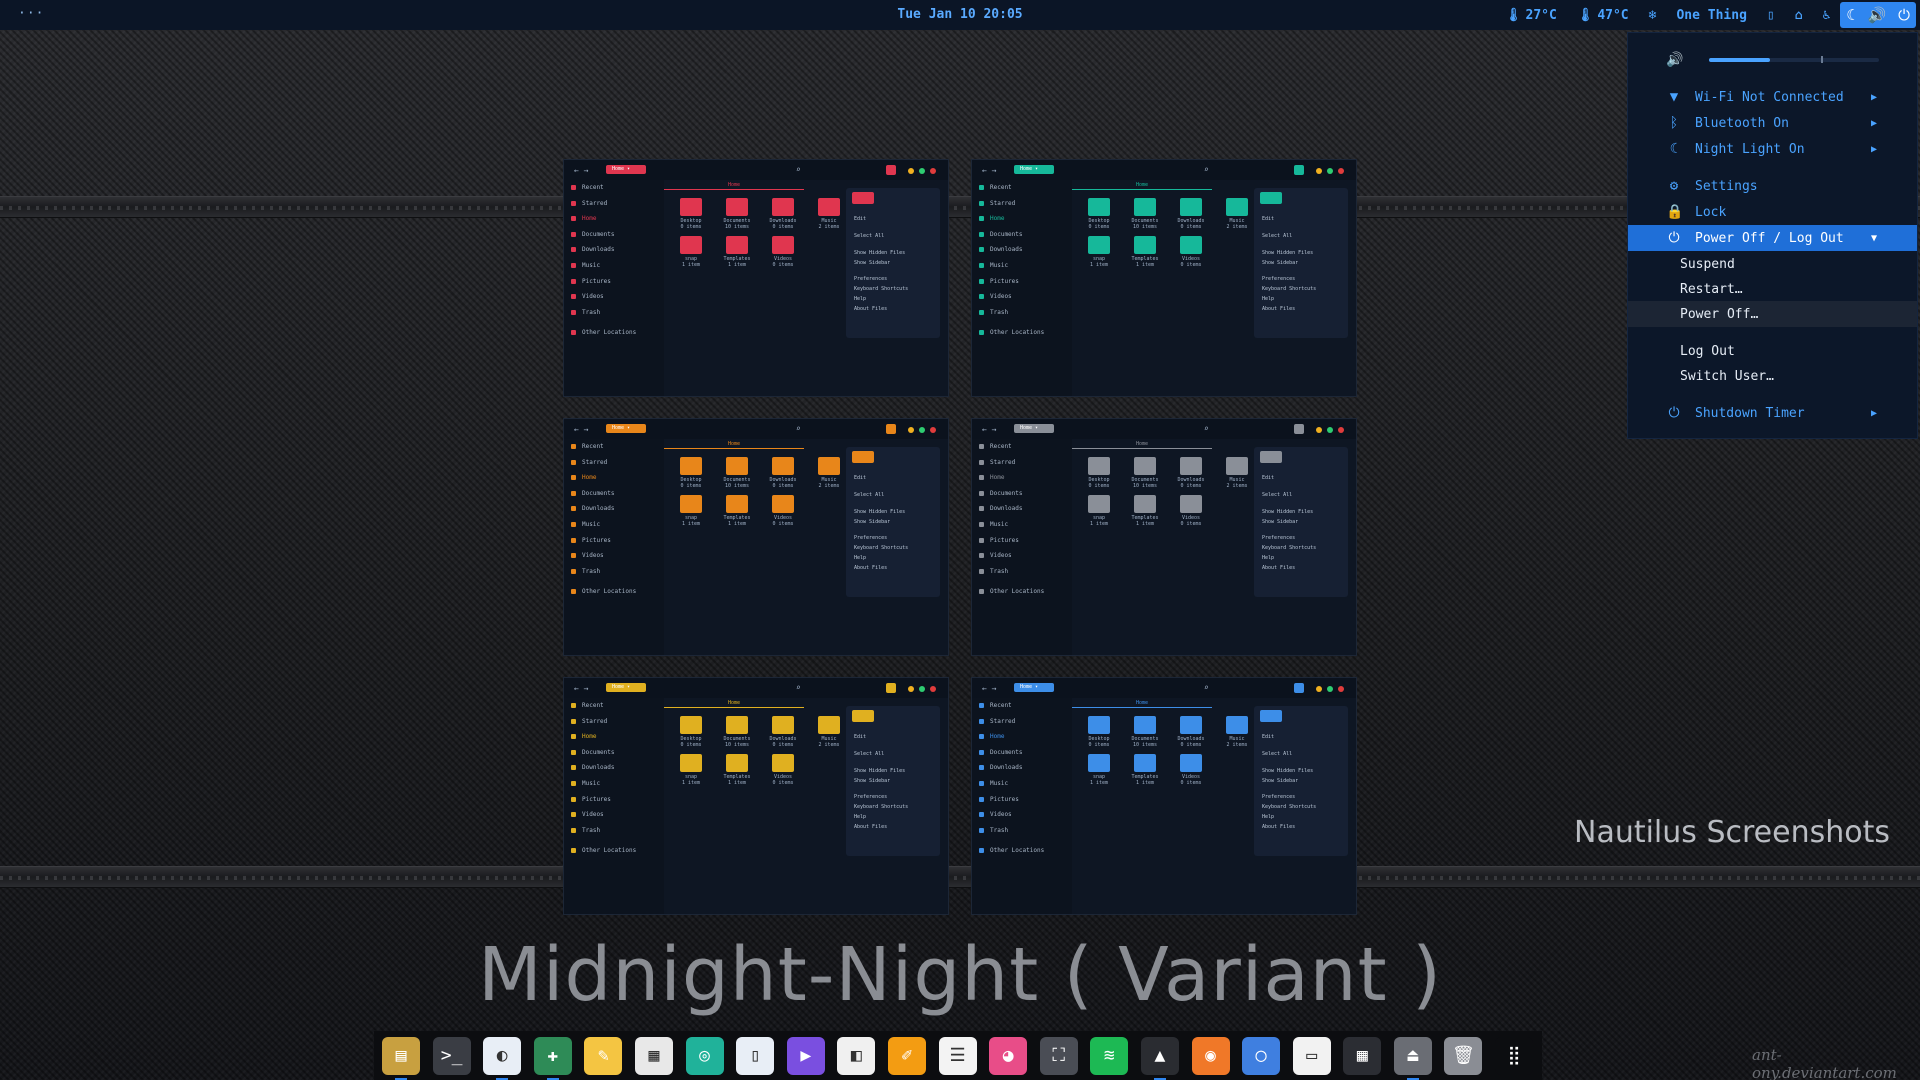 The image size is (1920, 1080). I want to click on sidebar-item: Documents, so click(614, 235).